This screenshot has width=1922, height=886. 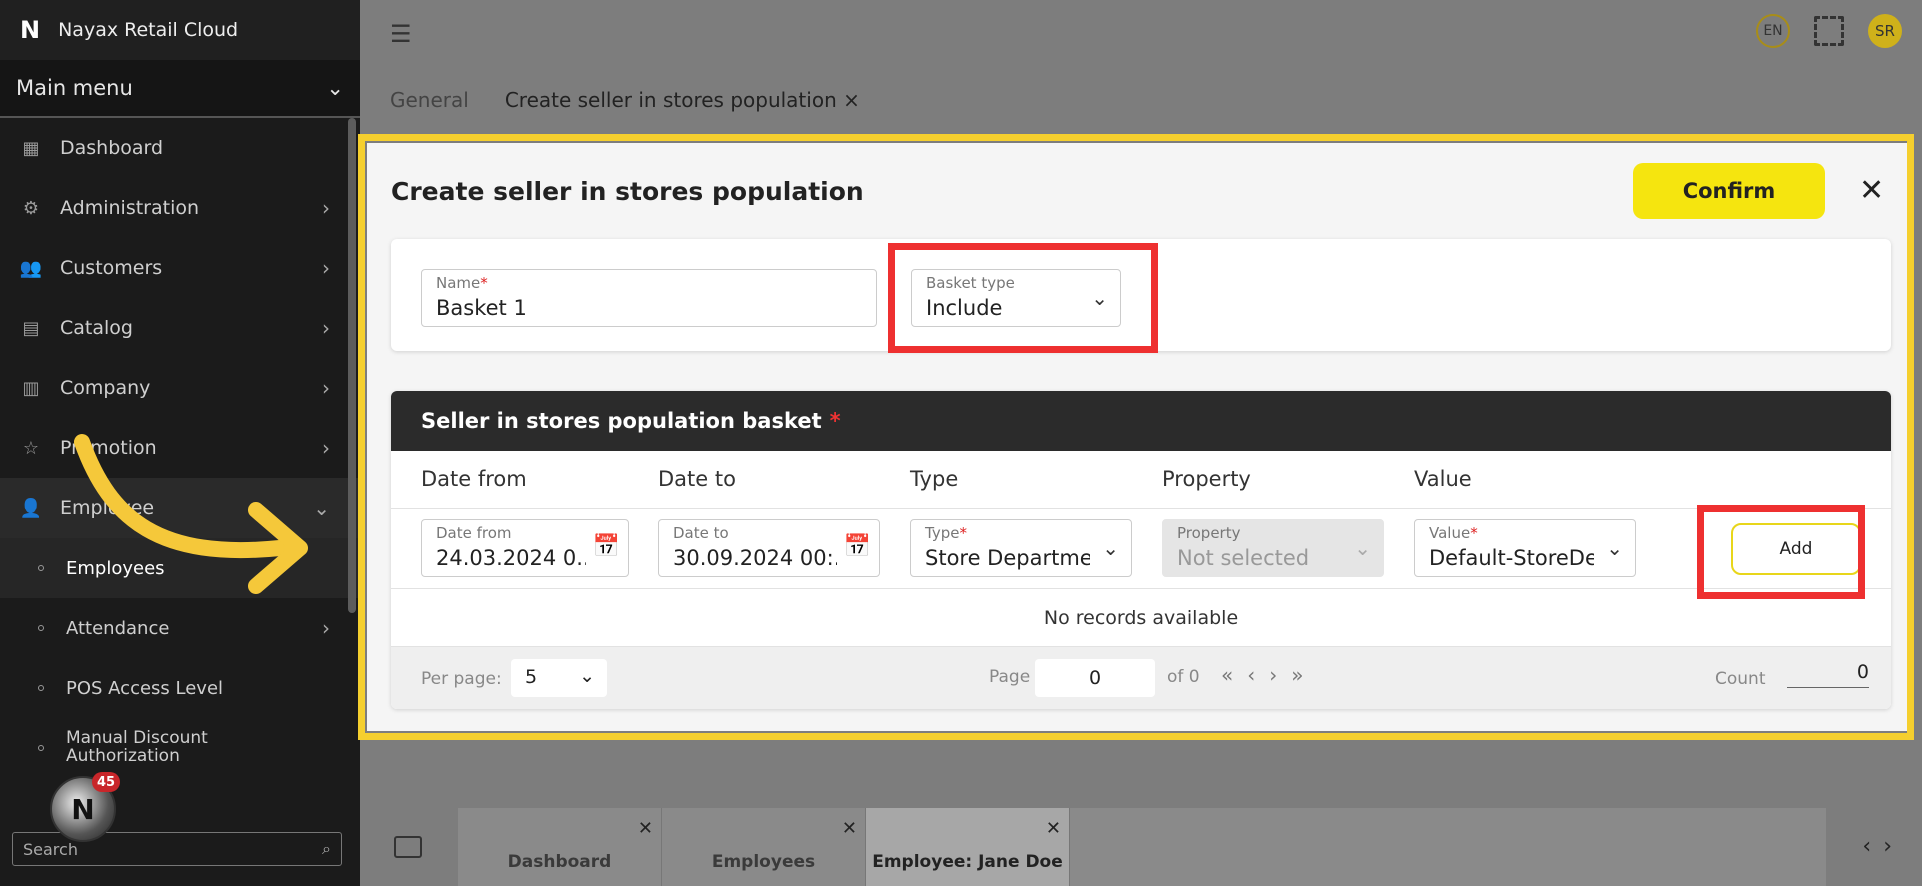 What do you see at coordinates (474, 533) in the screenshot?
I see `date-from-label: Date from` at bounding box center [474, 533].